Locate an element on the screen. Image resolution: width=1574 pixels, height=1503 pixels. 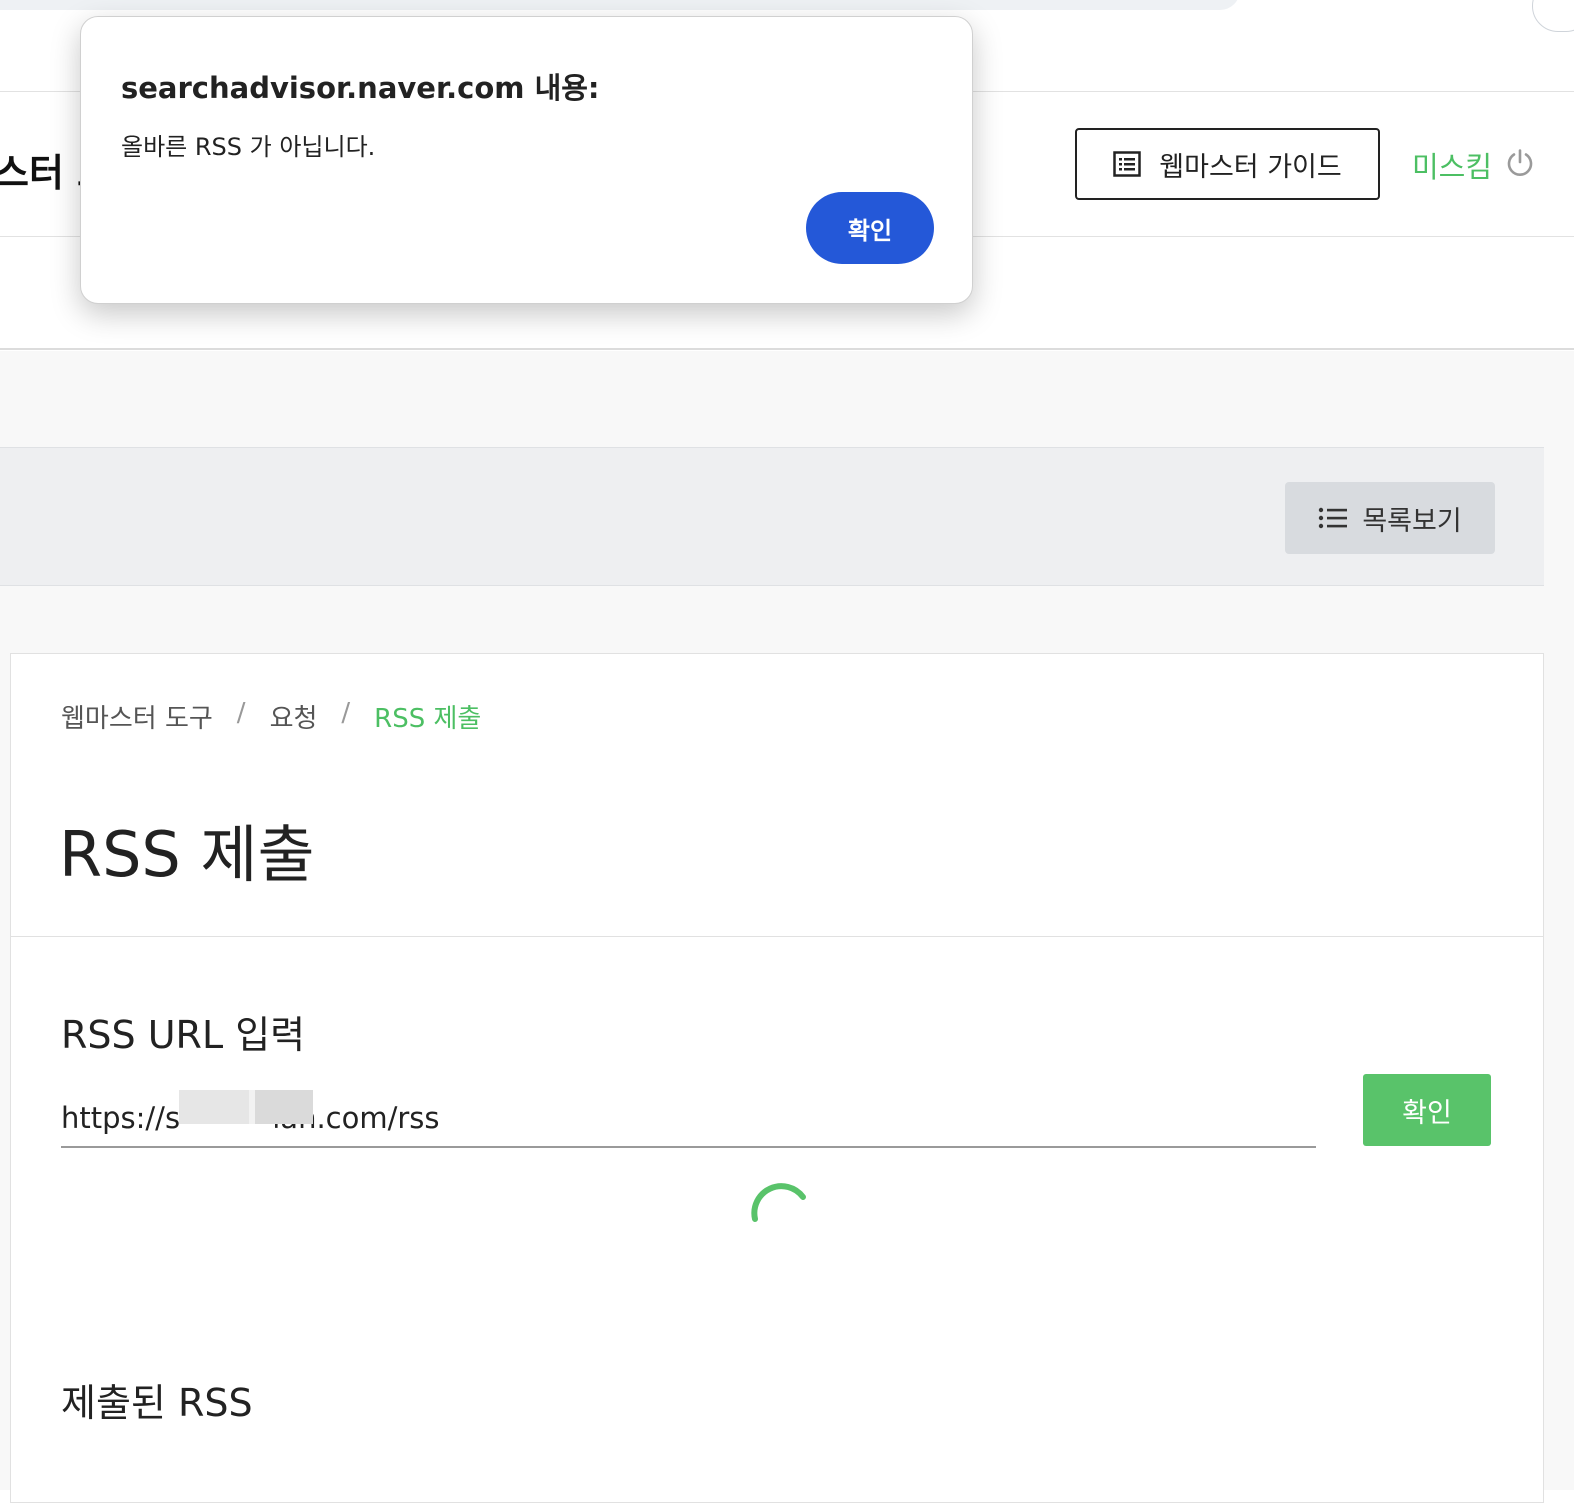
alert-dialog-message: 올바른 RSS 가 아닙니다. is located at coordinates (248, 147).